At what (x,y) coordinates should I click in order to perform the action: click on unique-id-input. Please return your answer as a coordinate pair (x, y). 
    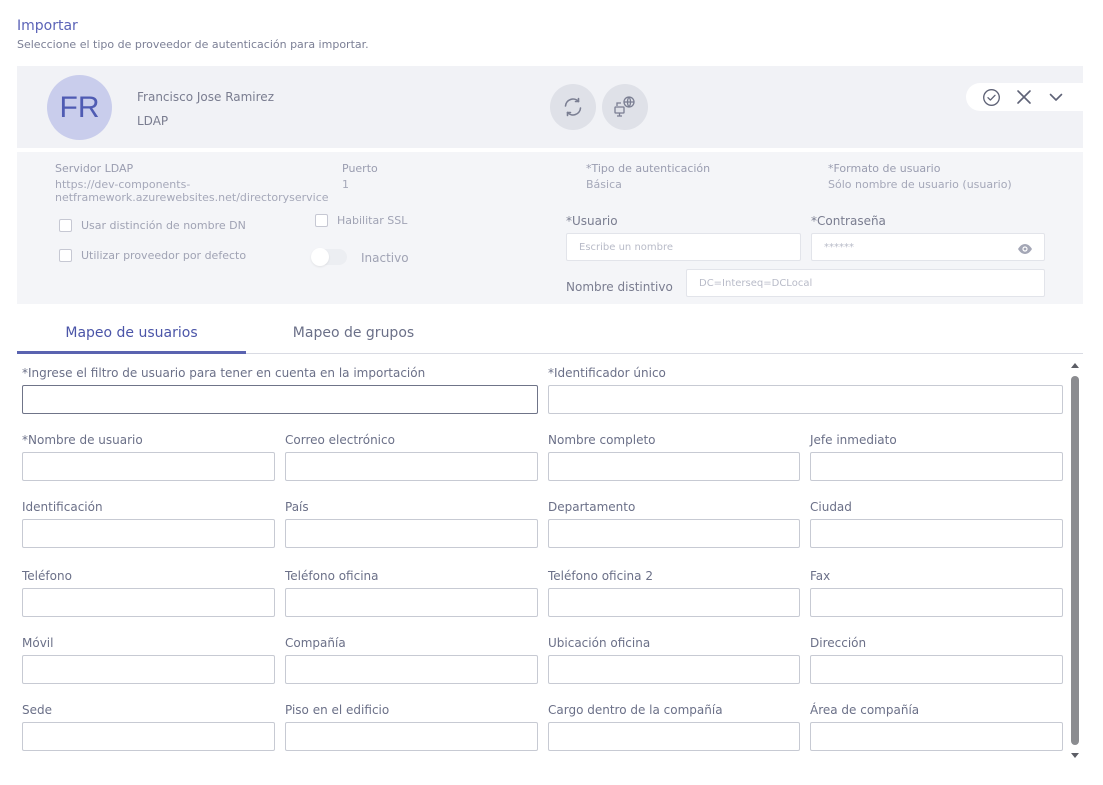
    Looking at the image, I should click on (805, 399).